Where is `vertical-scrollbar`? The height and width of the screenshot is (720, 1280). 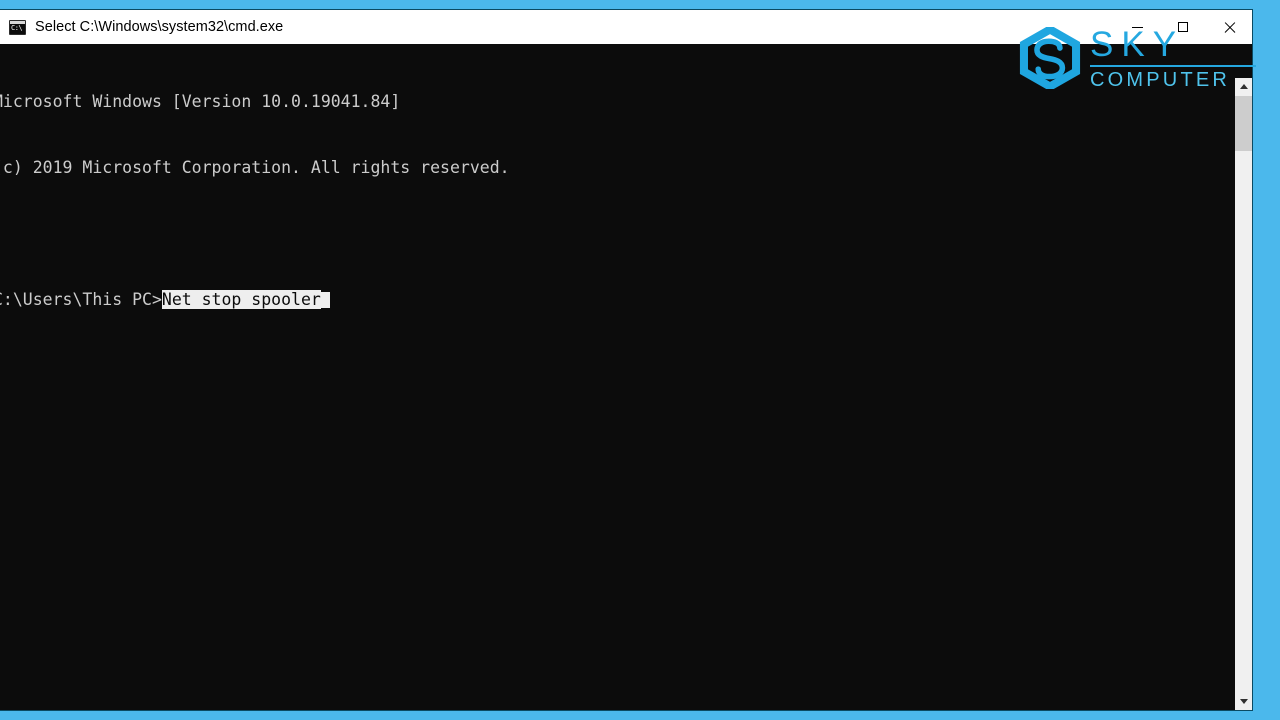
vertical-scrollbar is located at coordinates (1243, 394).